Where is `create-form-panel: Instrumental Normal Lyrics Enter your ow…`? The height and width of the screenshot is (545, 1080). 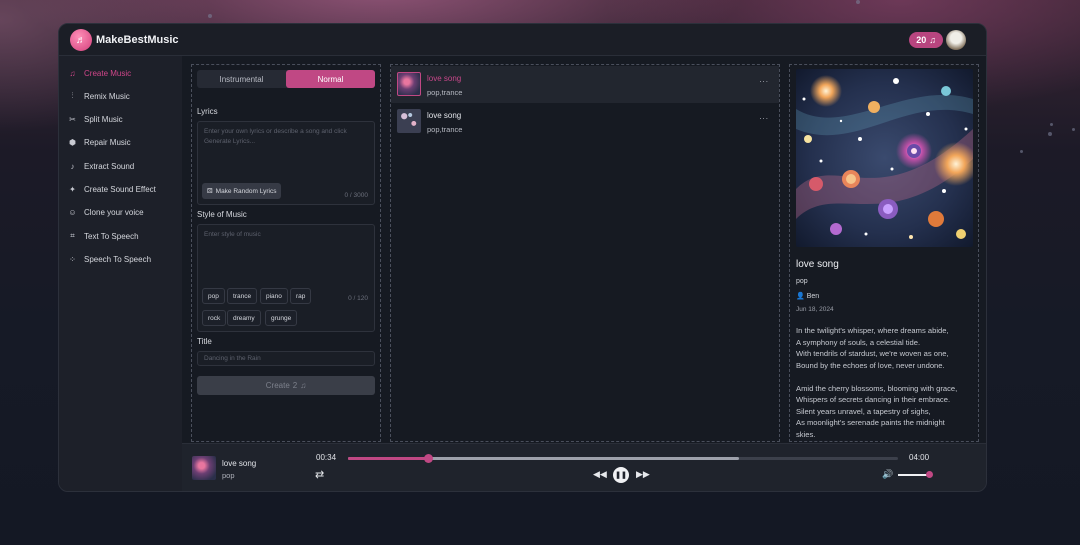
create-form-panel: Instrumental Normal Lyrics Enter your ow… is located at coordinates (286, 253).